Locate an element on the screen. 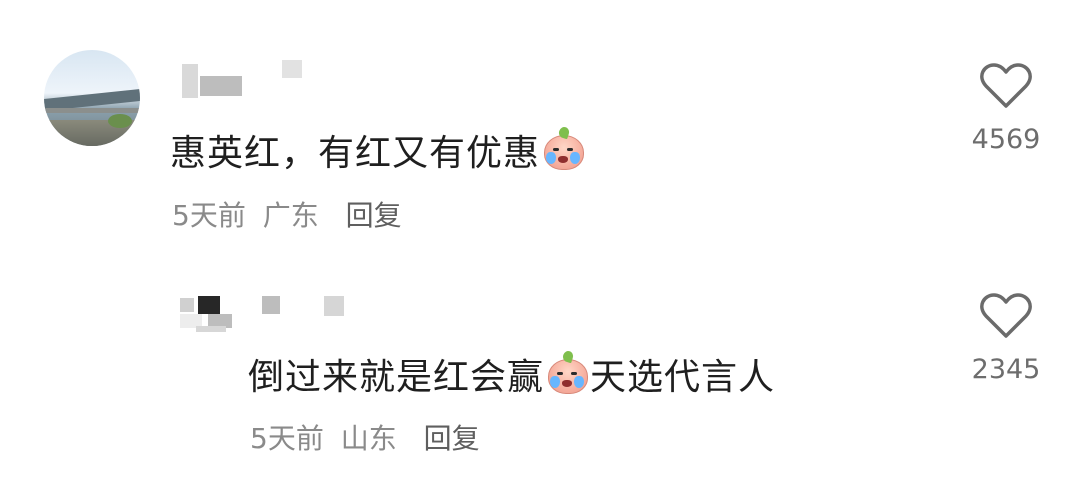  reply-like-area: 2345 is located at coordinates (1006, 338).